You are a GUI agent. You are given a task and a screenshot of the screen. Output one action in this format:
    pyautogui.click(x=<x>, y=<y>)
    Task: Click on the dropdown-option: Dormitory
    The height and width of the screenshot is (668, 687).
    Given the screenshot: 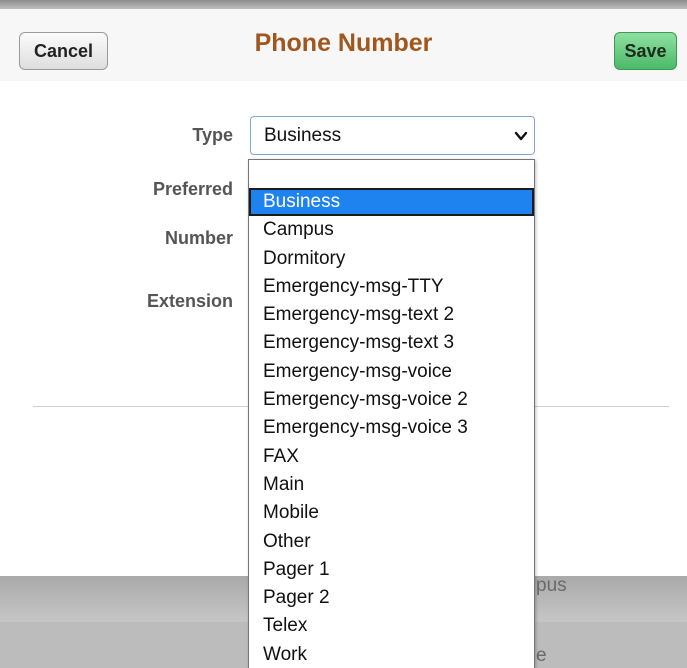 What is the action you would take?
    pyautogui.click(x=391, y=259)
    